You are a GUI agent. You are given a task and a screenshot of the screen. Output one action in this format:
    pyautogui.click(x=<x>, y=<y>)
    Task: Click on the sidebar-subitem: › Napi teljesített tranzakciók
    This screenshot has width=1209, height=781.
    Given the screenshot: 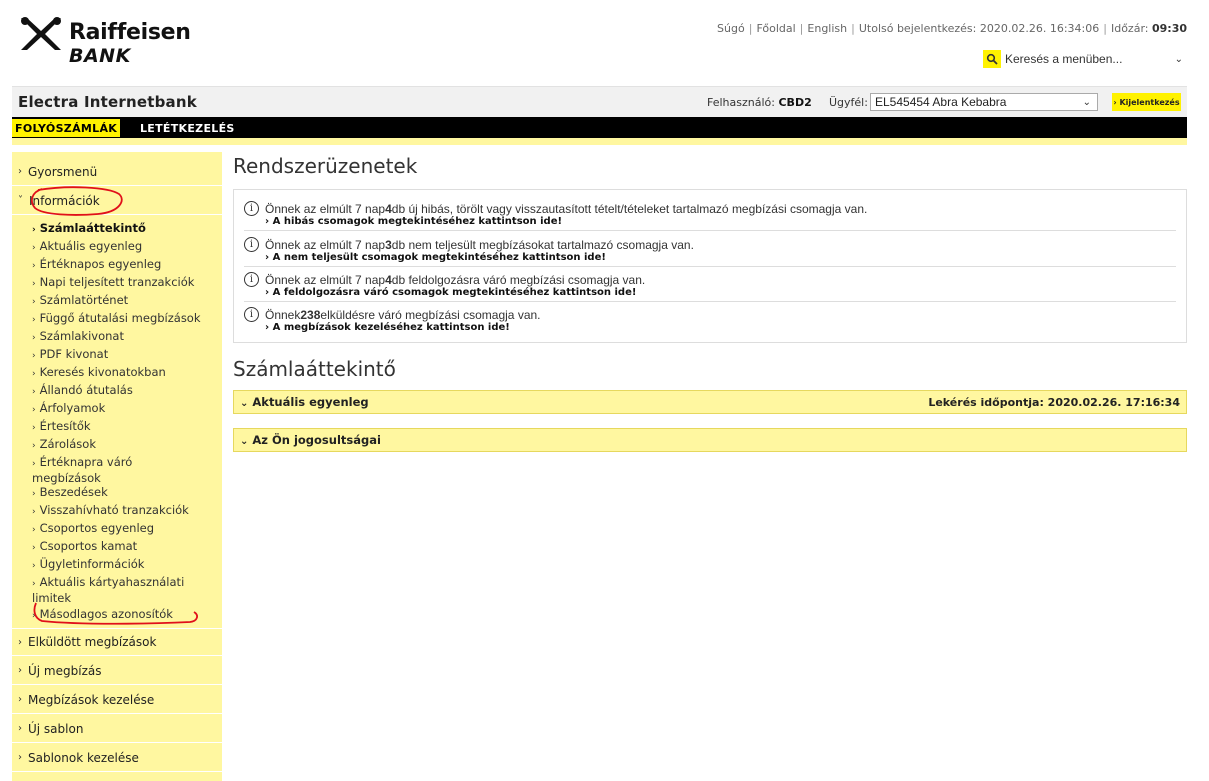 What is the action you would take?
    pyautogui.click(x=113, y=283)
    